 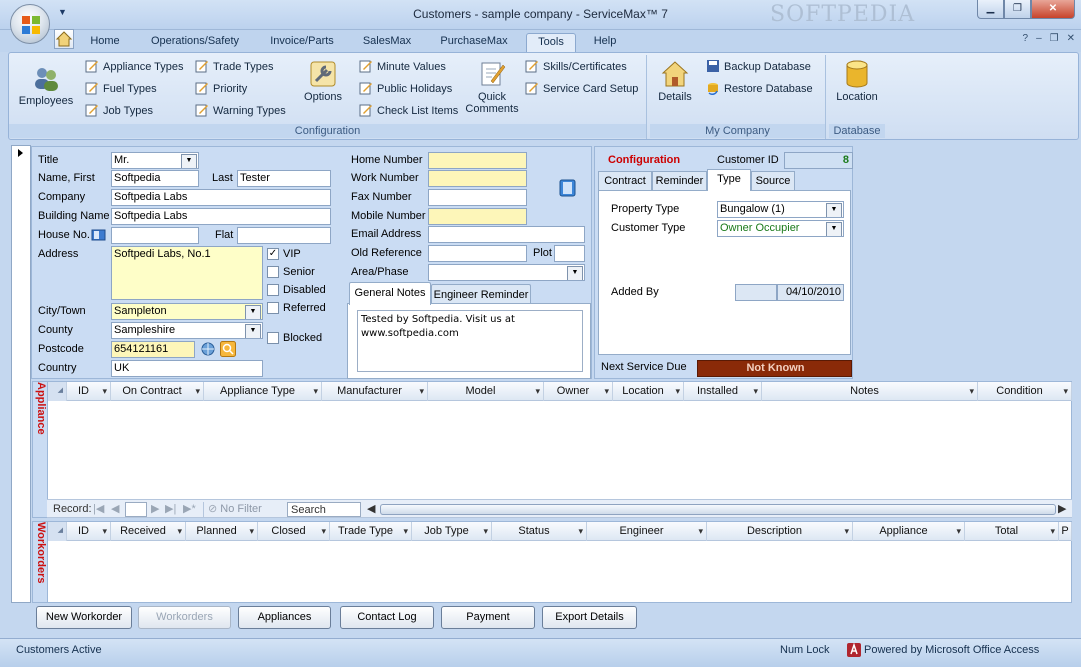 I want to click on tab-invoice-parts: Invoice/Parts, so click(x=302, y=42).